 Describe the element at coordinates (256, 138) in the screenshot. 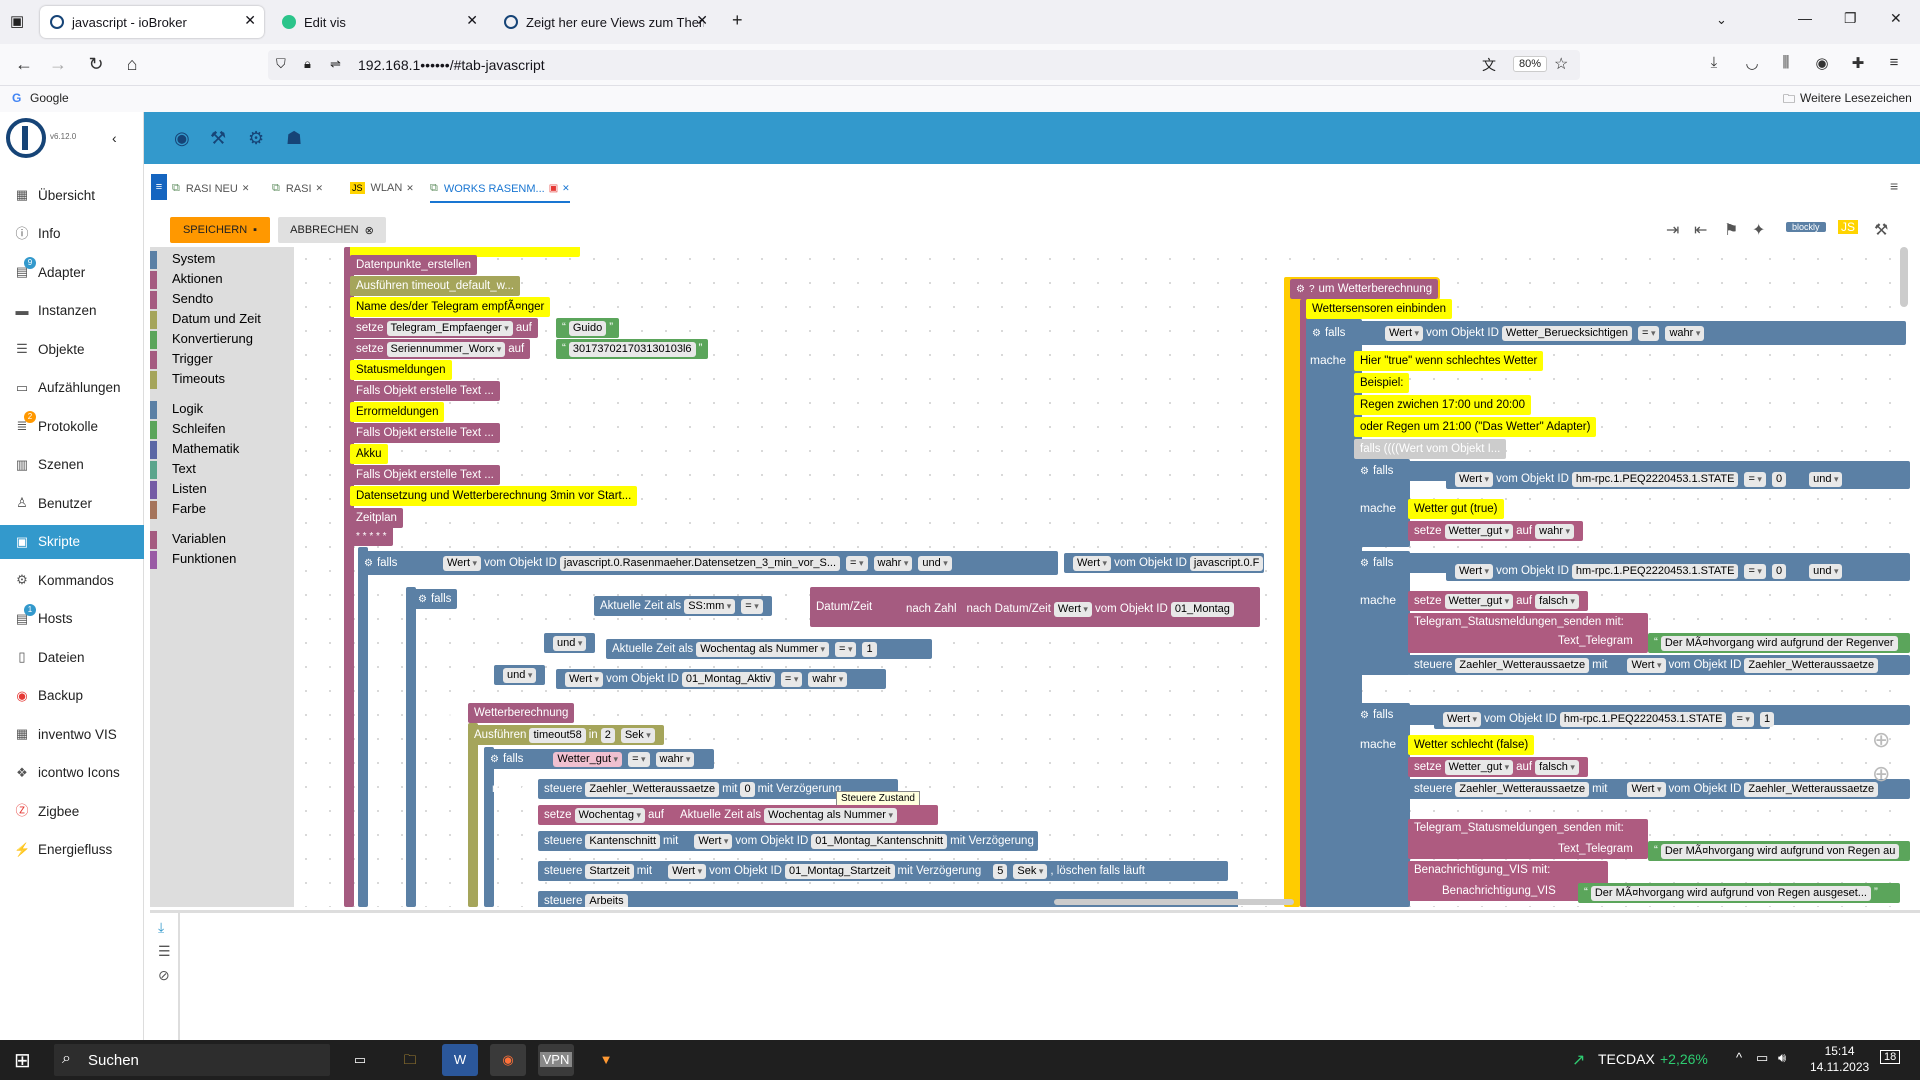

I see `settings-icon: ⚙` at that location.